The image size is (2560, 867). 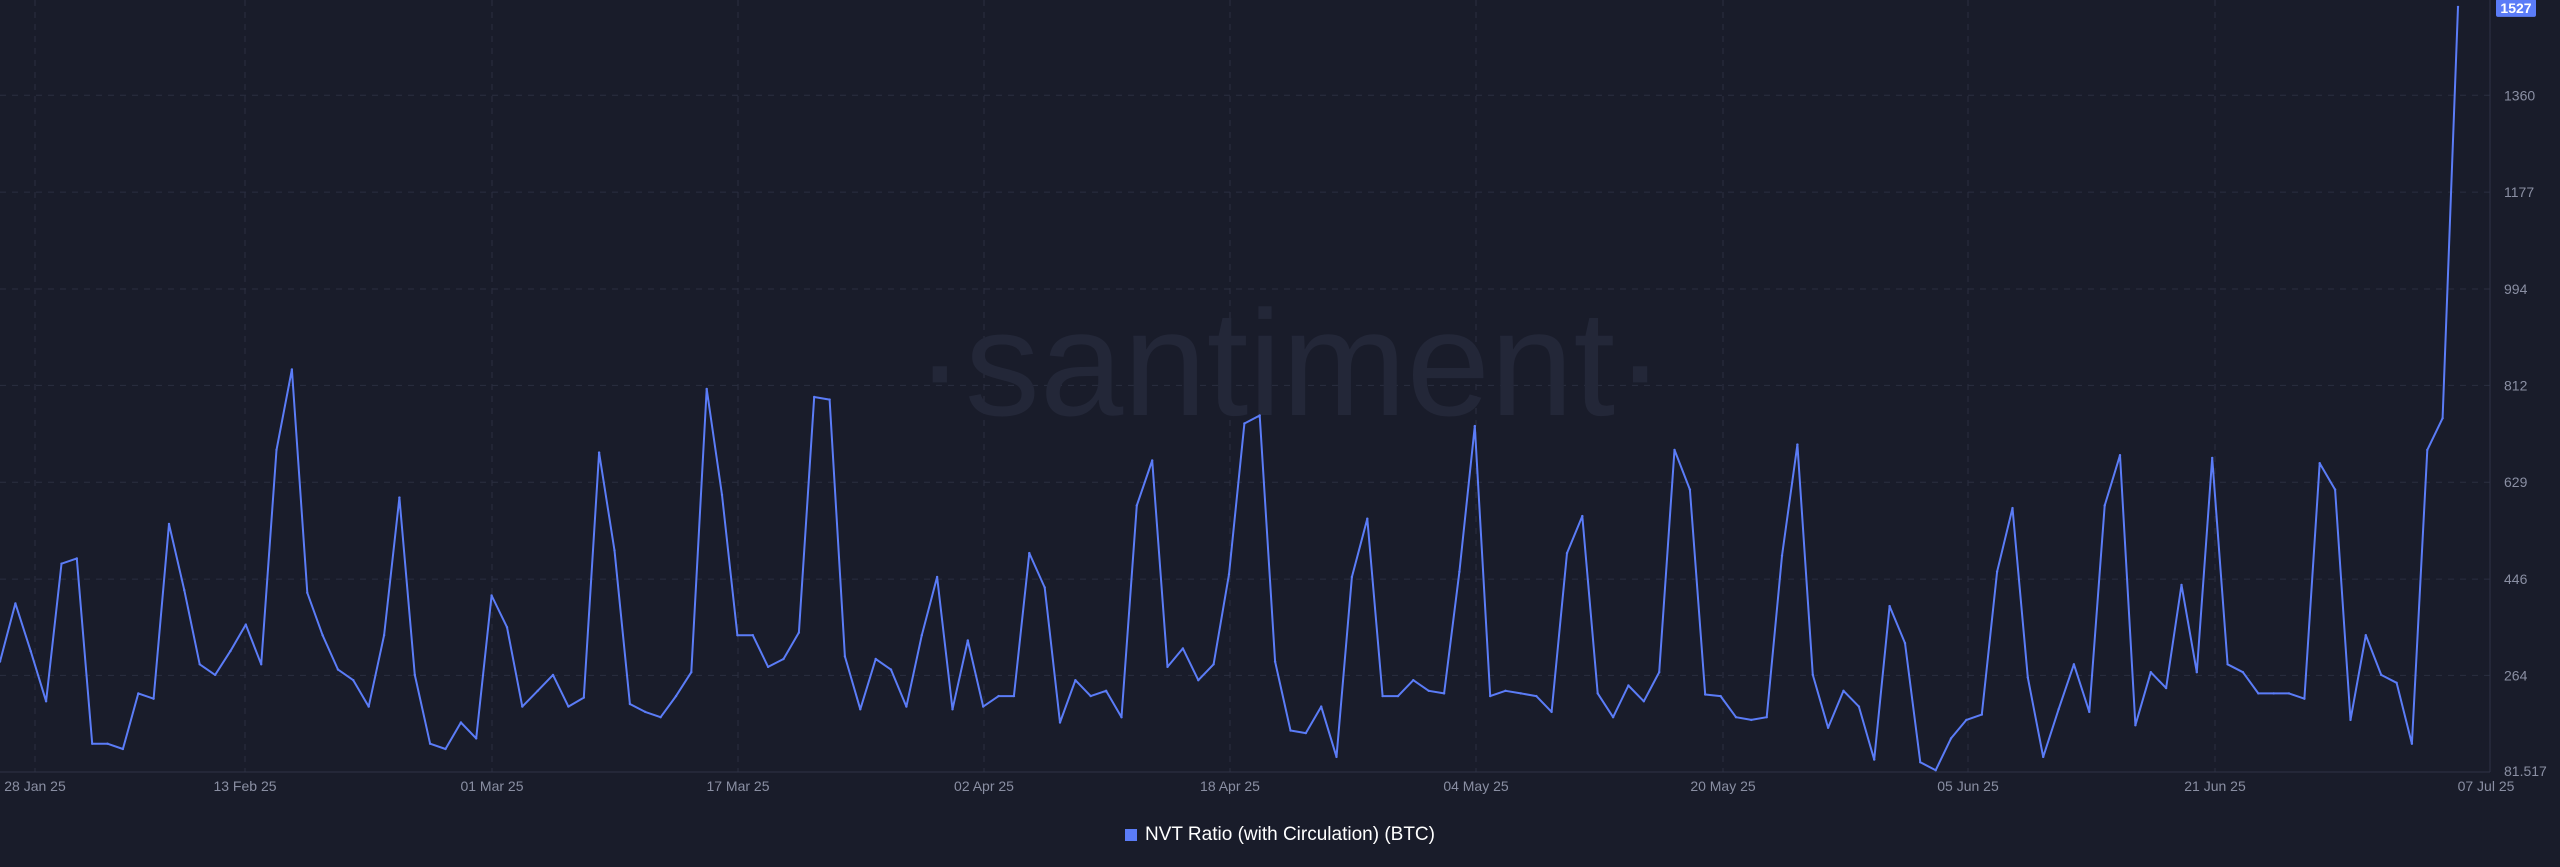 What do you see at coordinates (244, 786) in the screenshot?
I see `x-tick-label: 13 Feb 25` at bounding box center [244, 786].